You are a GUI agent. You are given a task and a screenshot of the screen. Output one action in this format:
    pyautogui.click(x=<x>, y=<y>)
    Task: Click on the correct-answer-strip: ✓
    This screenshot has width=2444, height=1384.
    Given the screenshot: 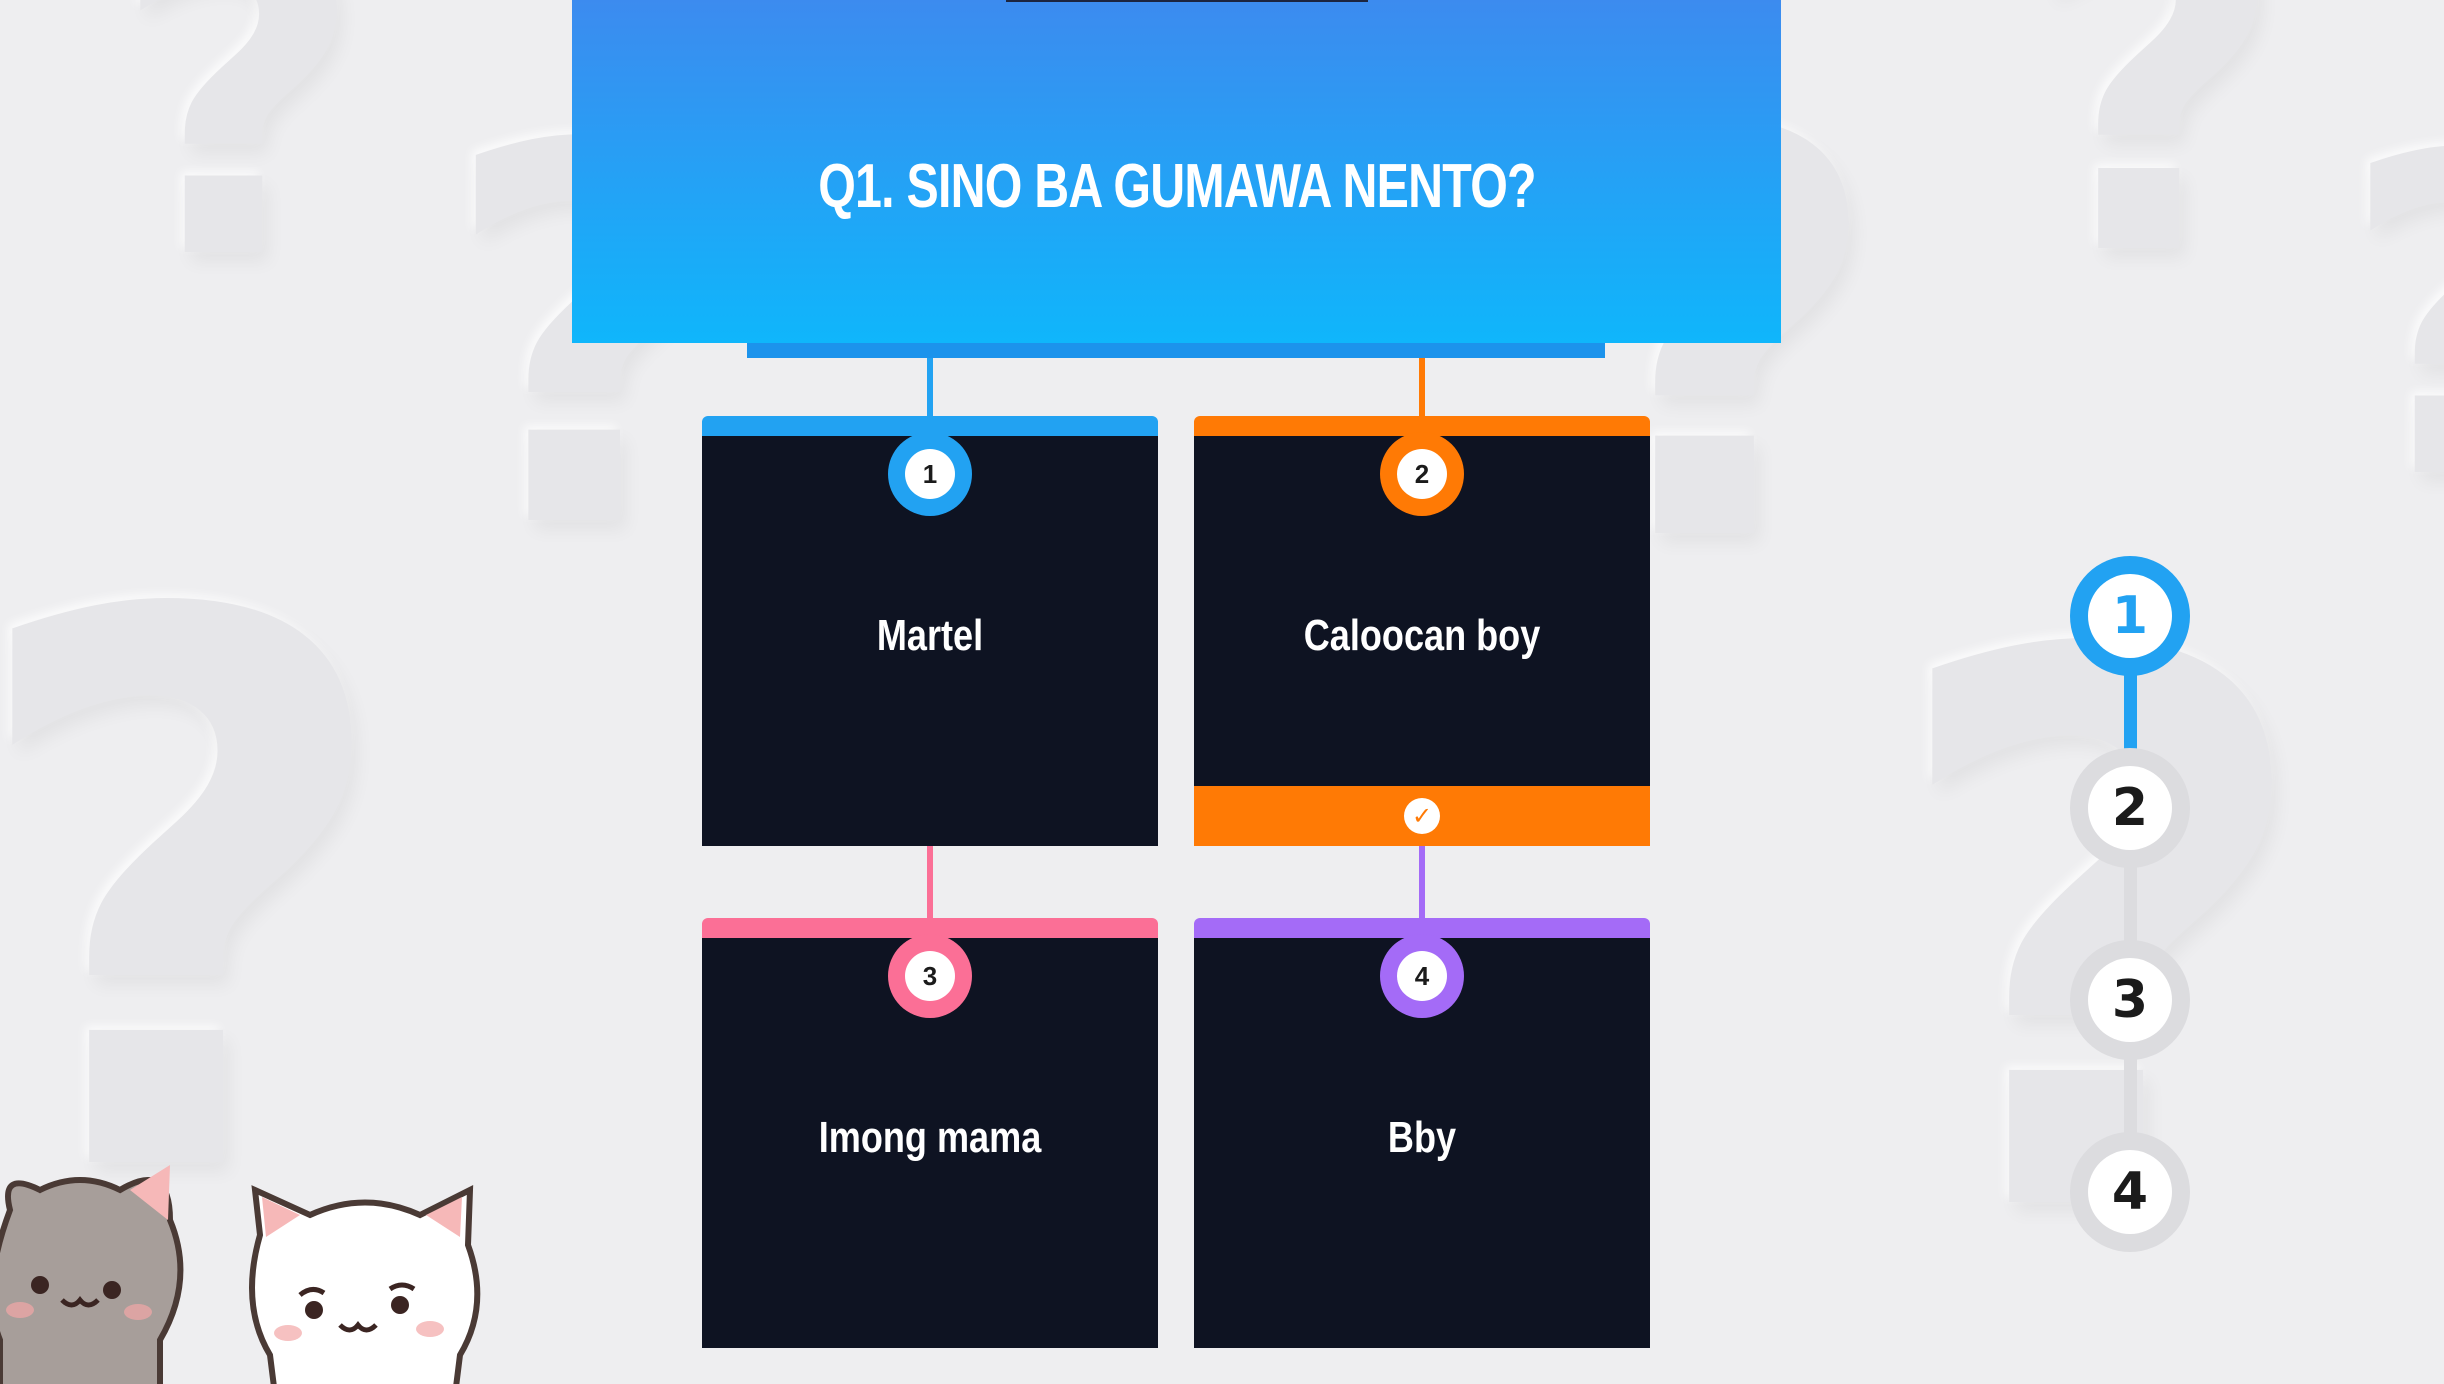 What is the action you would take?
    pyautogui.click(x=1422, y=816)
    